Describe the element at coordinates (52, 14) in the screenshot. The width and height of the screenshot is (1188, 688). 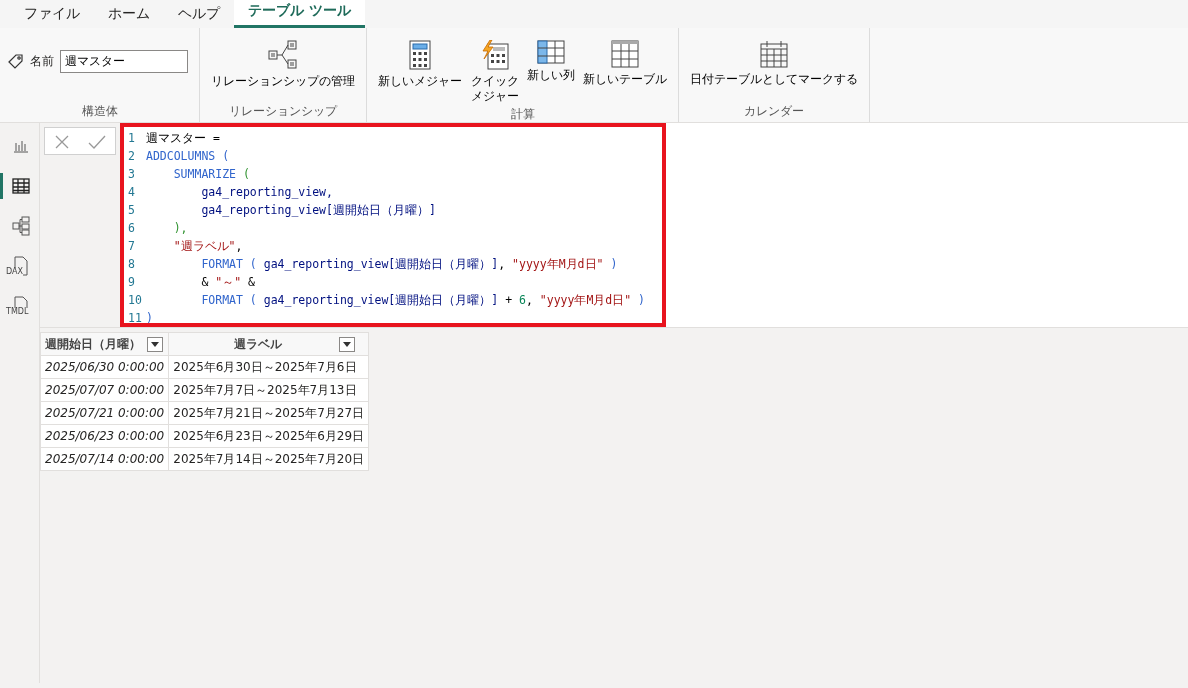
I see `ribbon-tab: ファイル` at that location.